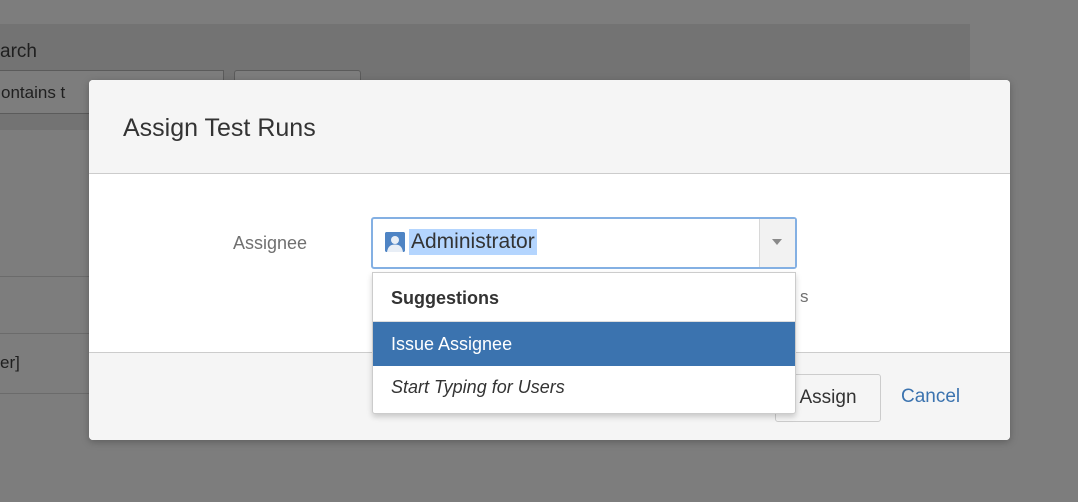 Image resolution: width=1078 pixels, height=502 pixels. What do you see at coordinates (473, 242) in the screenshot?
I see `assignee-select-value: Administrator` at bounding box center [473, 242].